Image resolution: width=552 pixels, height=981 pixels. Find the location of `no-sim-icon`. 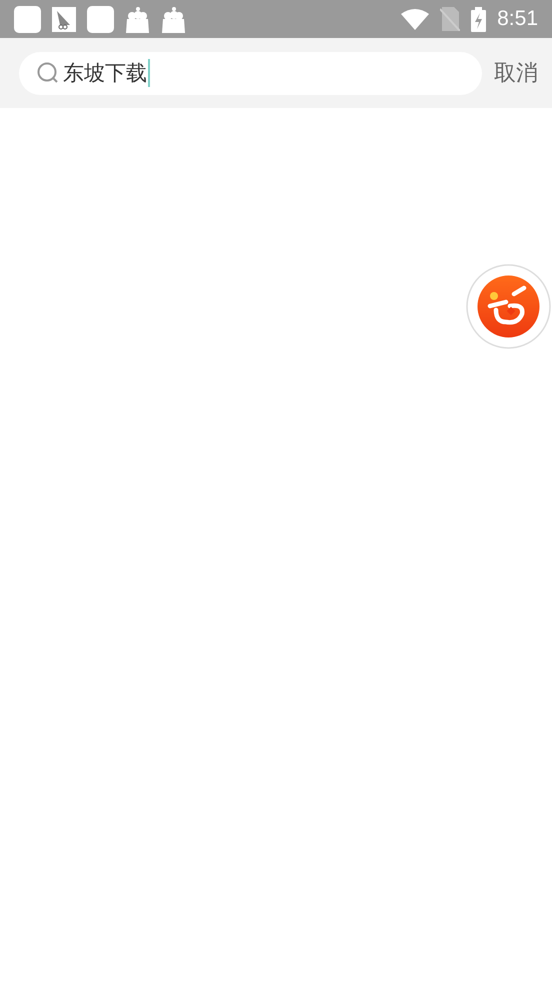

no-sim-icon is located at coordinates (450, 19).